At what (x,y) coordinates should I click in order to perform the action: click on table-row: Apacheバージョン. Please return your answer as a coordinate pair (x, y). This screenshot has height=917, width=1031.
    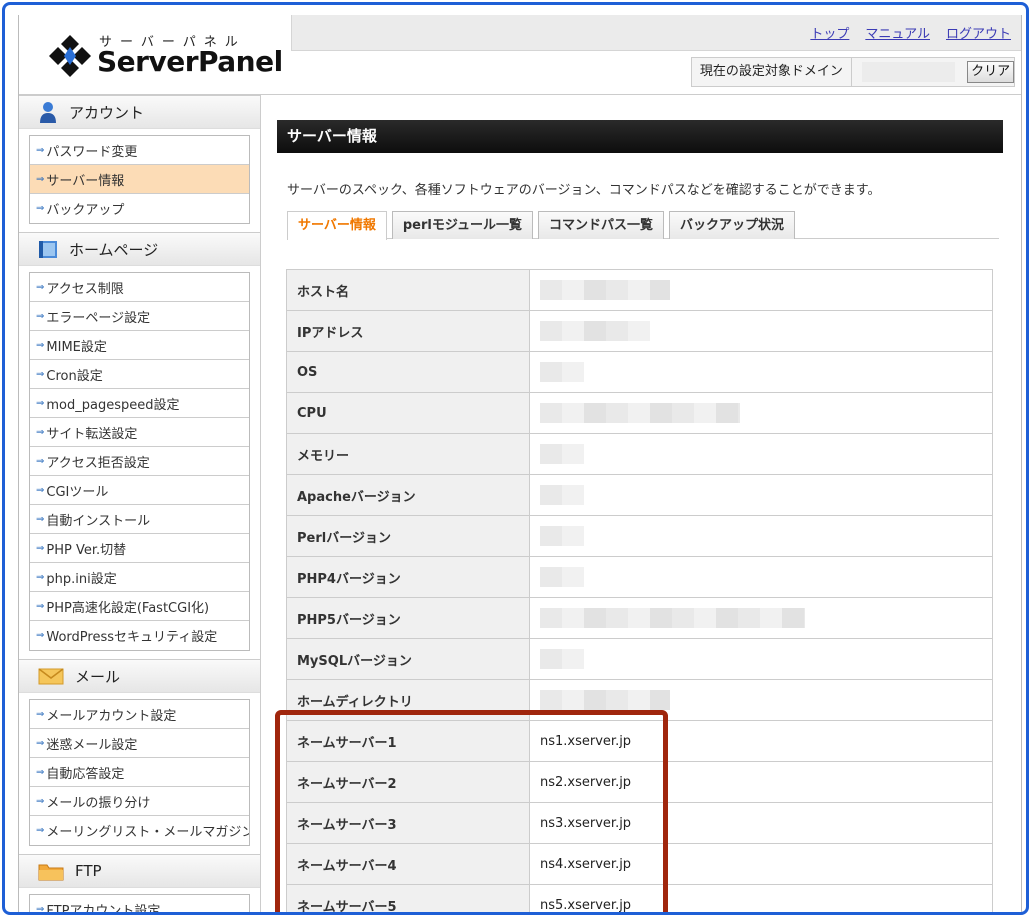
    Looking at the image, I should click on (639, 495).